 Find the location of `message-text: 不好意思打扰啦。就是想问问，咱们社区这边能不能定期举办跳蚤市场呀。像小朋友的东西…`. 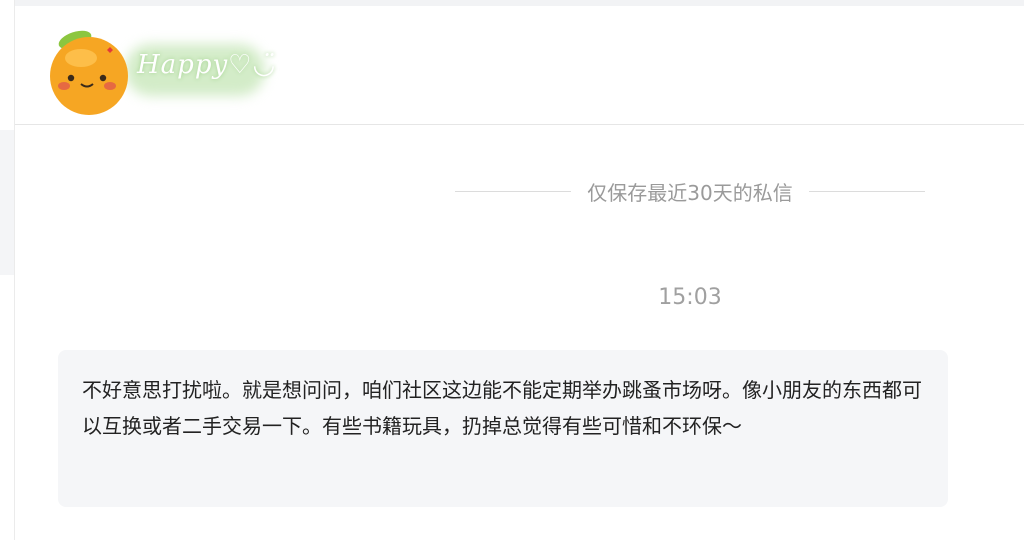

message-text: 不好意思打扰啦。就是想问问，咱们社区这边能不能定期举办跳蚤市场呀。像小朋友的东西… is located at coordinates (502, 408).